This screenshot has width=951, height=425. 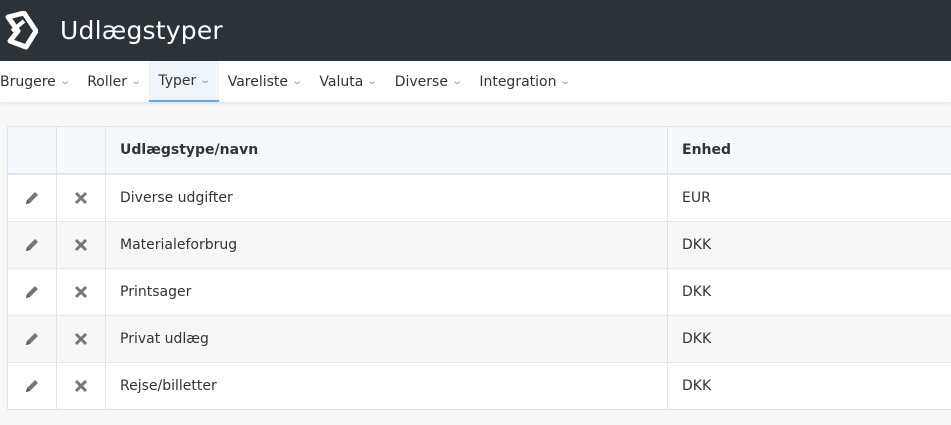 I want to click on table-row: Materialeforbrug DKK, so click(x=479, y=245).